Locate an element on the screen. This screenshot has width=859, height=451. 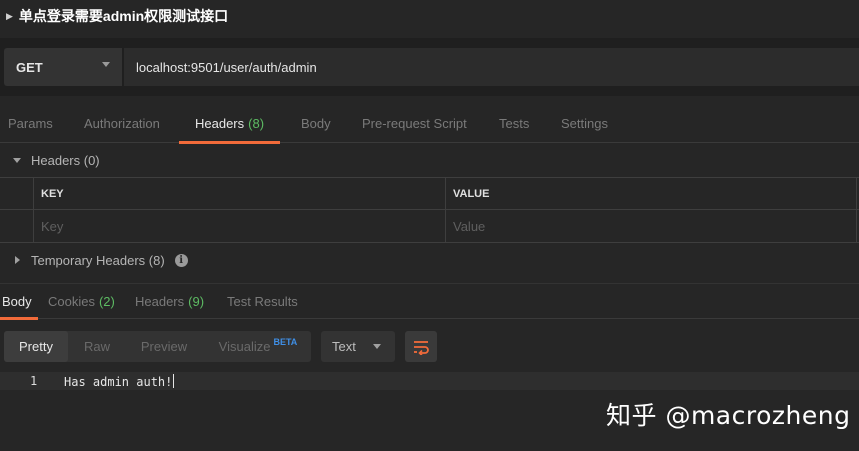
wrap-lines-icon is located at coordinates (421, 347).